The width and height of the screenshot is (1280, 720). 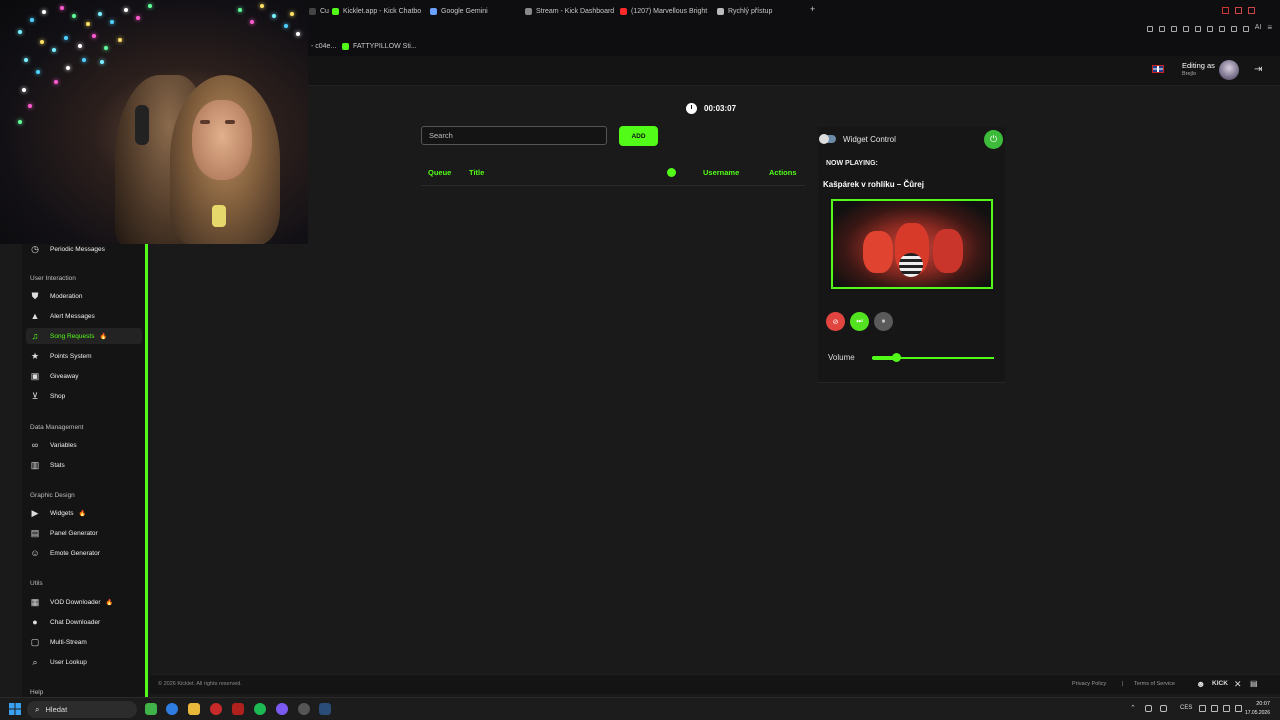 I want to click on tab-label: Rychlý přístup, so click(x=750, y=11).